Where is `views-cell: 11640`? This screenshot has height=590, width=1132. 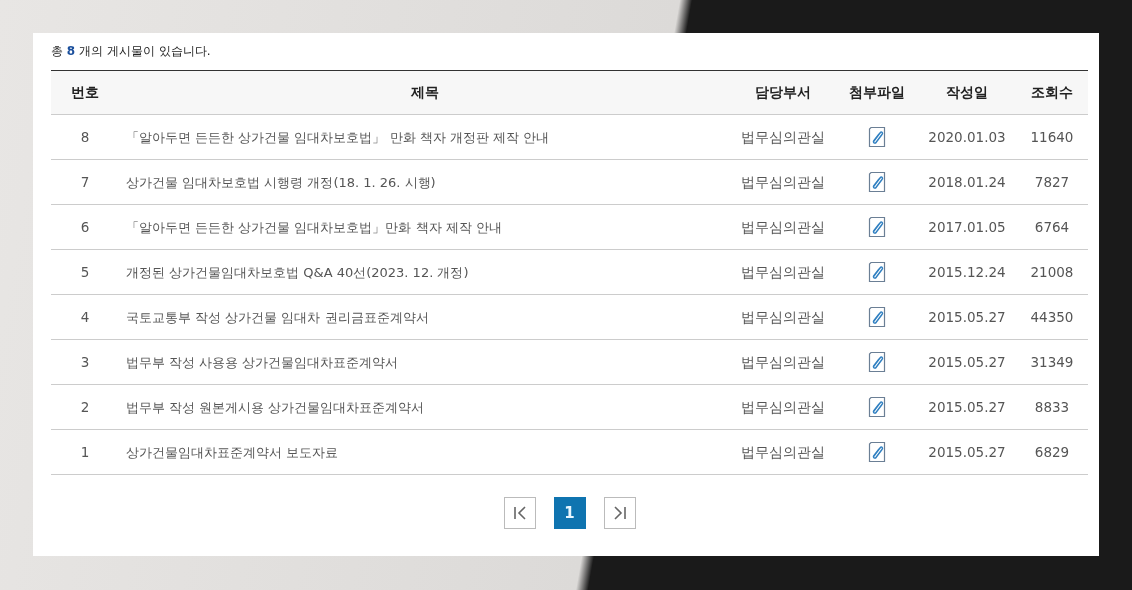 views-cell: 11640 is located at coordinates (1052, 137).